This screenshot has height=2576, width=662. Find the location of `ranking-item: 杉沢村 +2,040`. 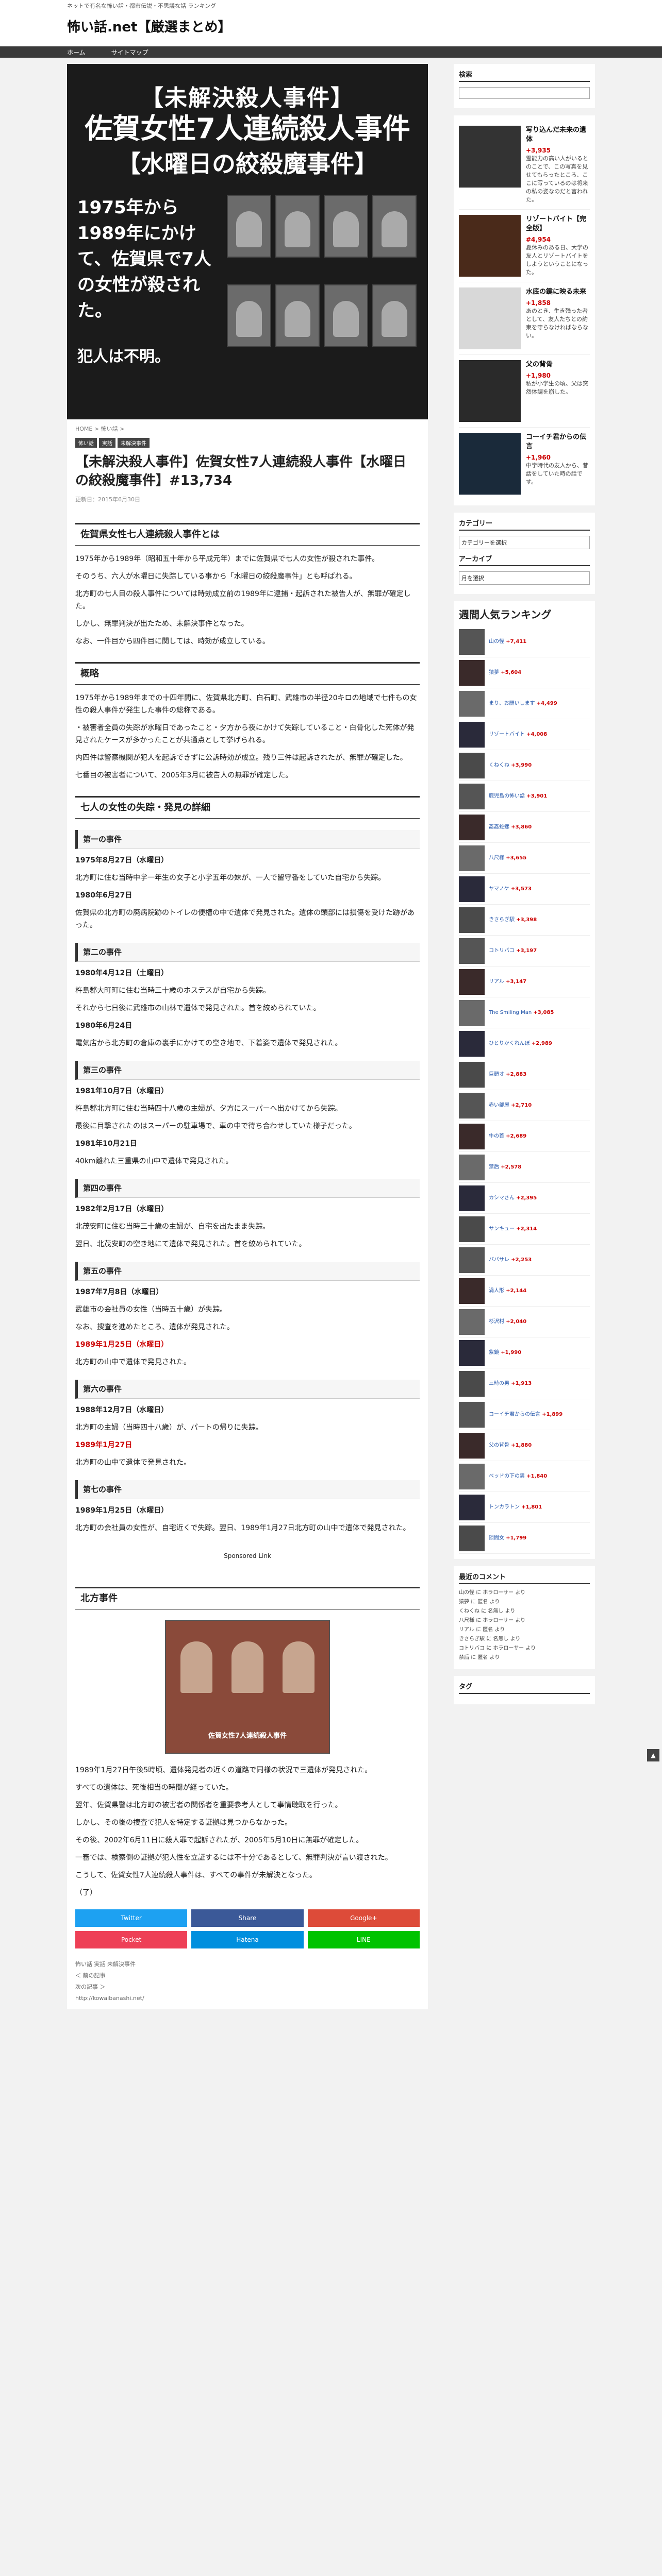

ranking-item: 杉沢村 +2,040 is located at coordinates (524, 1322).